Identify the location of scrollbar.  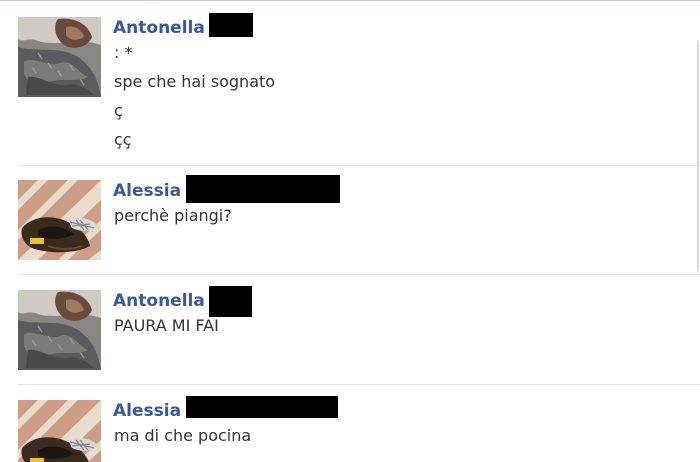
(698, 156).